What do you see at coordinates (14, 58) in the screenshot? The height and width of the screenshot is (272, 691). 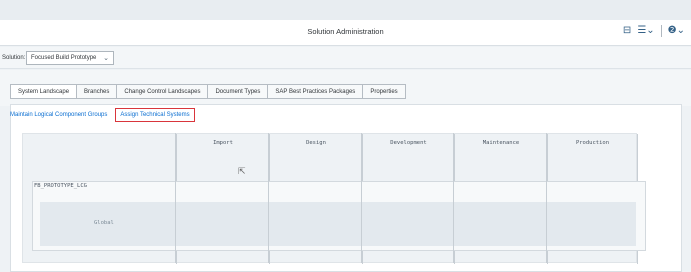 I see `solution-label: Solution:` at bounding box center [14, 58].